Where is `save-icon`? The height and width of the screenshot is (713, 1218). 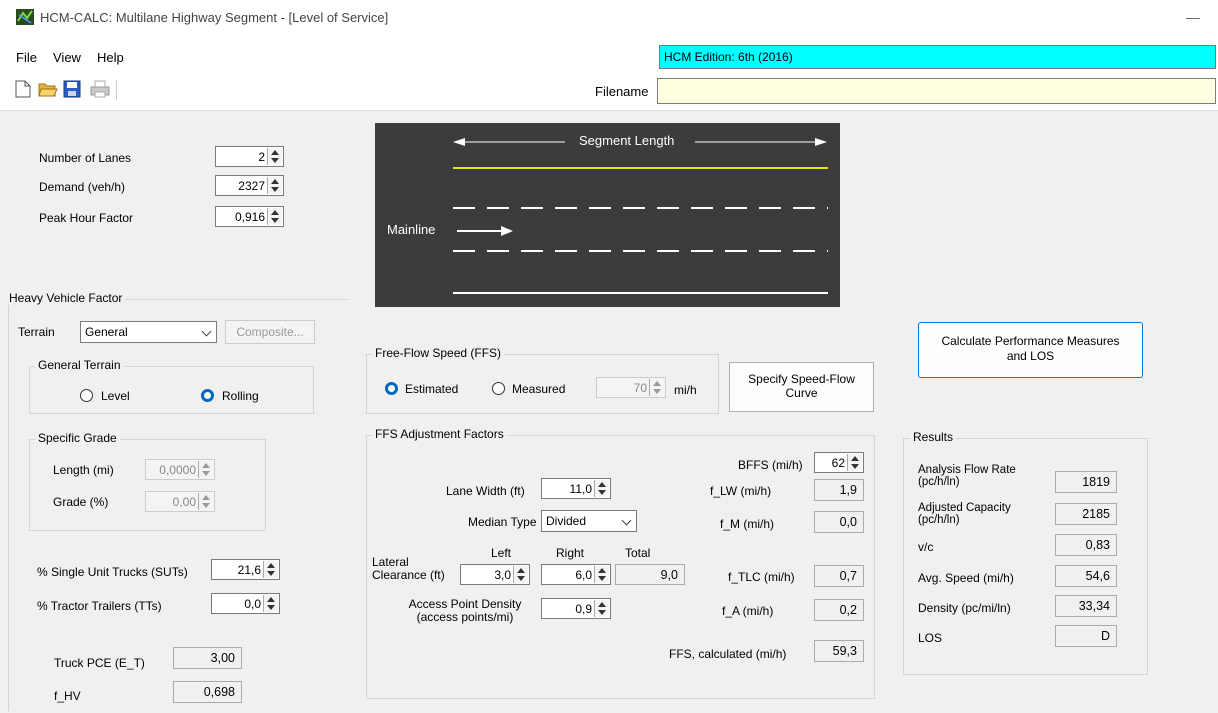 save-icon is located at coordinates (72, 89).